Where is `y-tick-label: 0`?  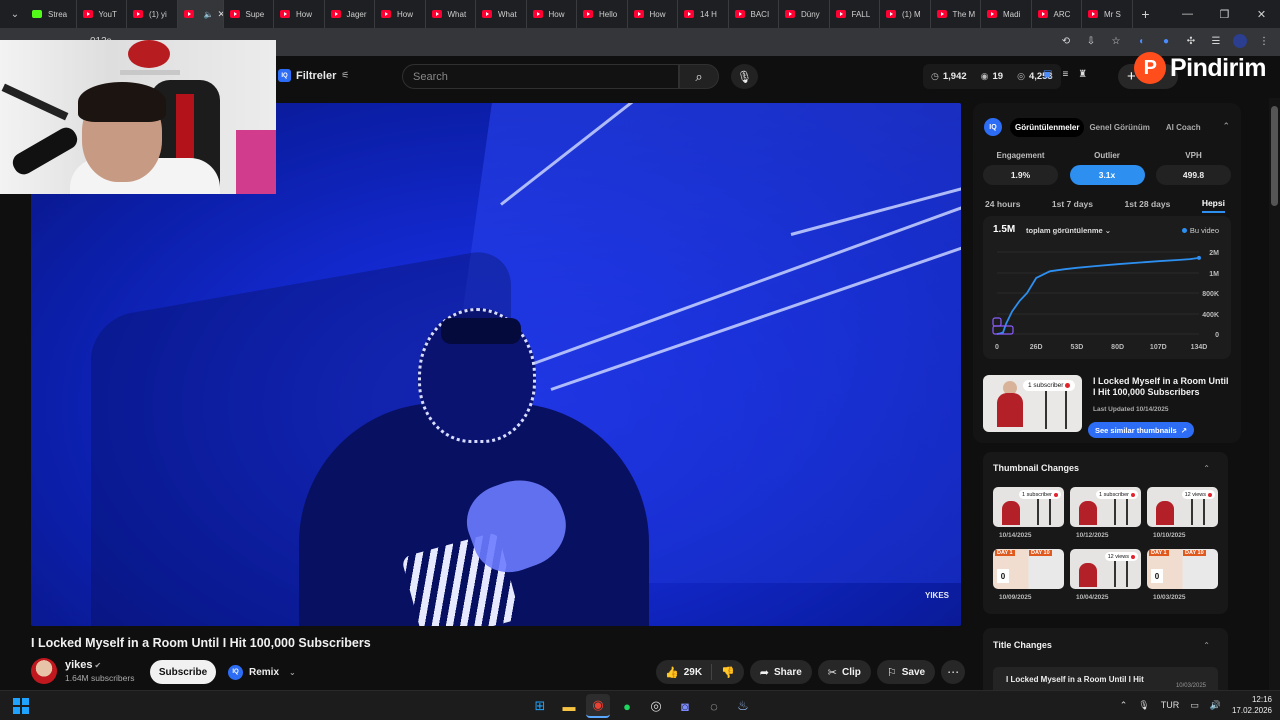
y-tick-label: 0 is located at coordinates (1217, 335).